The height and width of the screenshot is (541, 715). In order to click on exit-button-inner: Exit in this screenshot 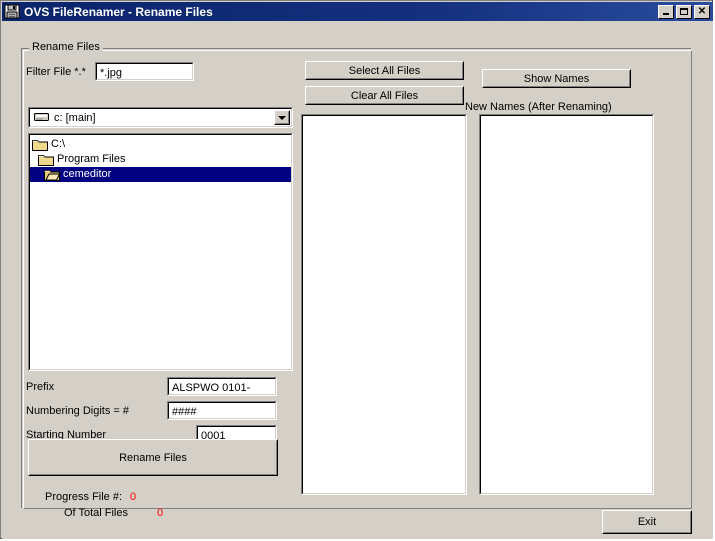, I will do `click(647, 522)`.